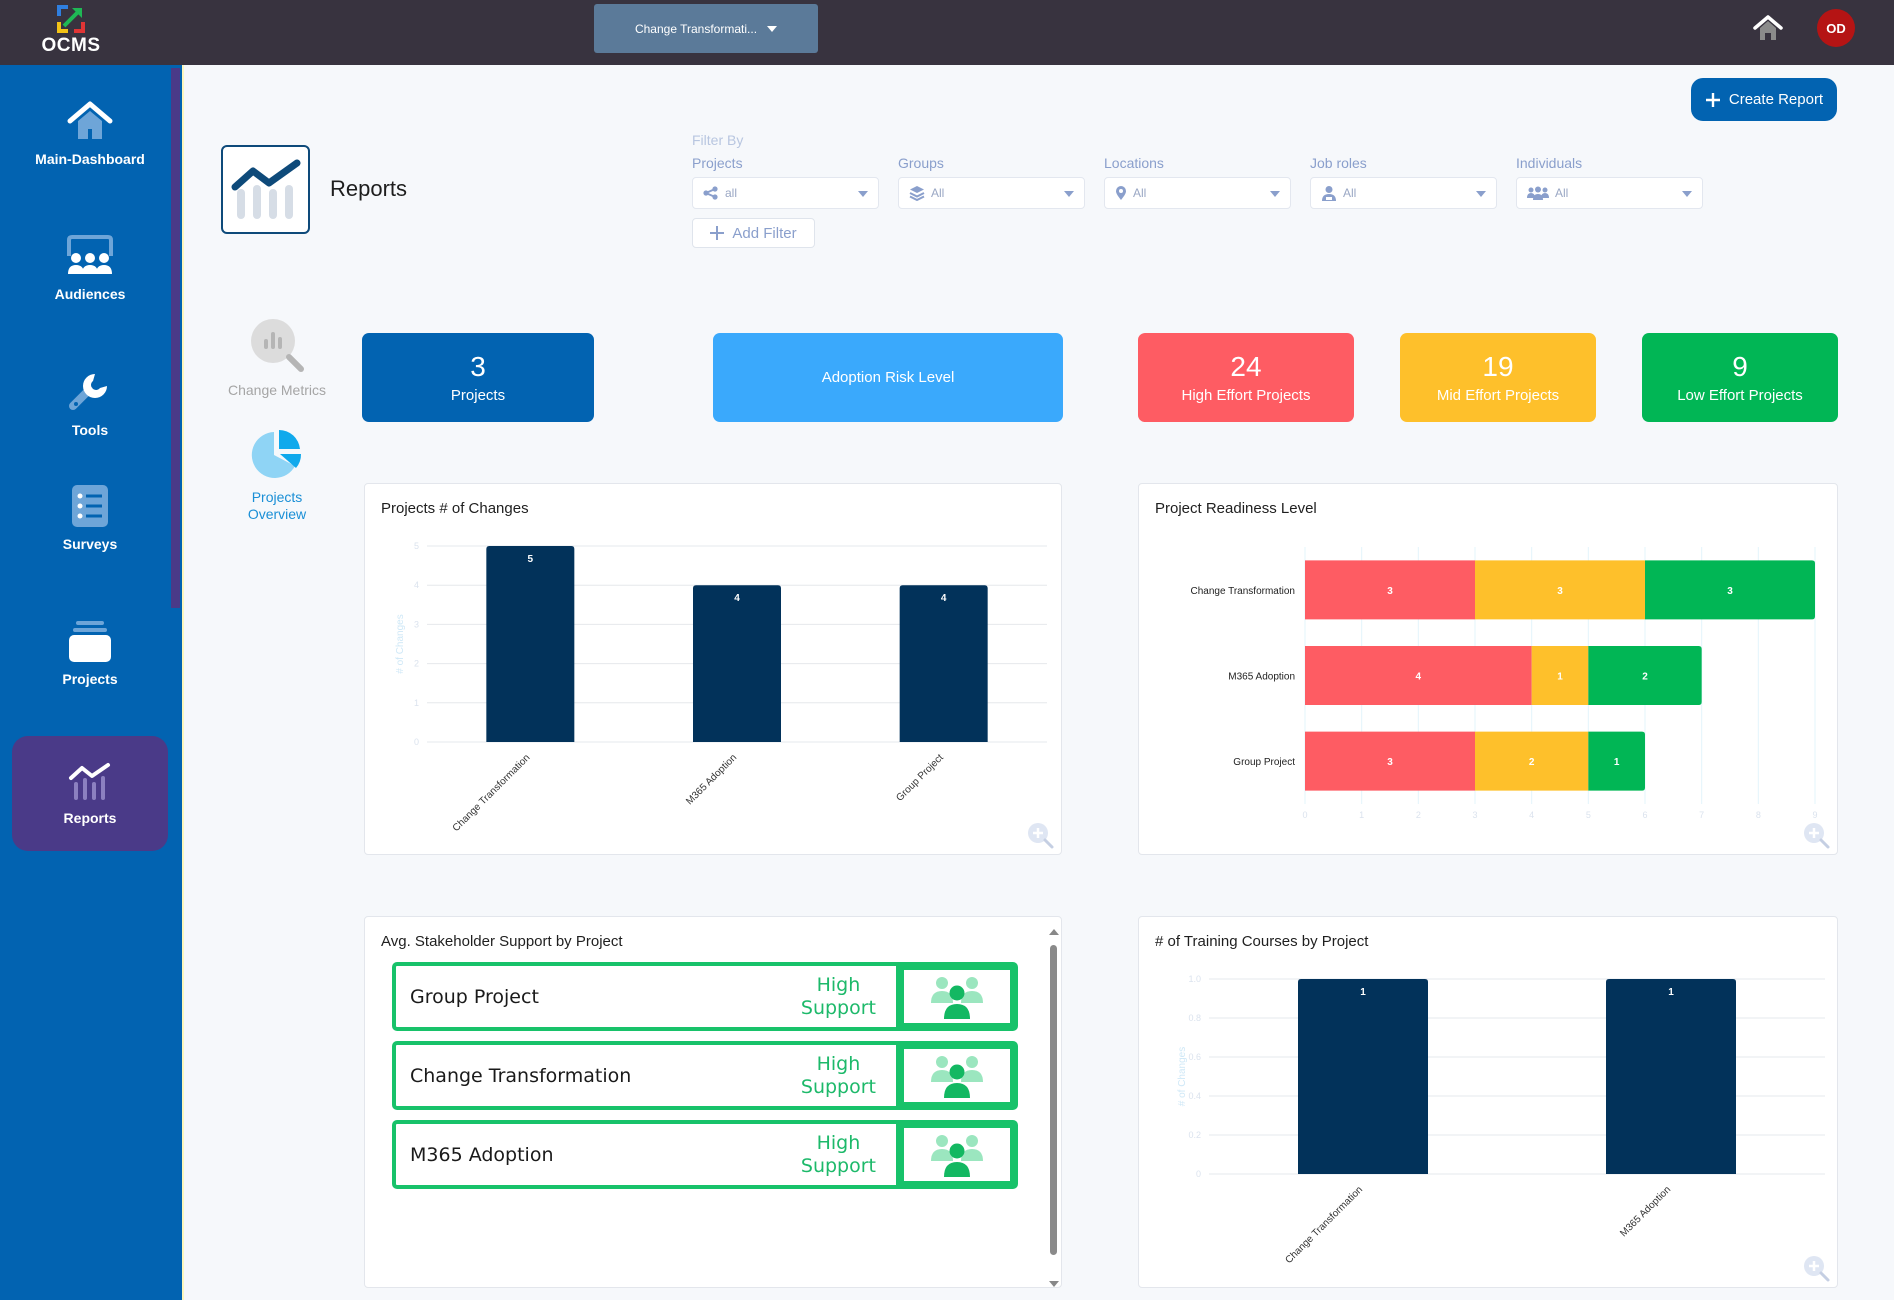 This screenshot has width=1894, height=1300. I want to click on filter-locations-select: All, so click(1197, 193).